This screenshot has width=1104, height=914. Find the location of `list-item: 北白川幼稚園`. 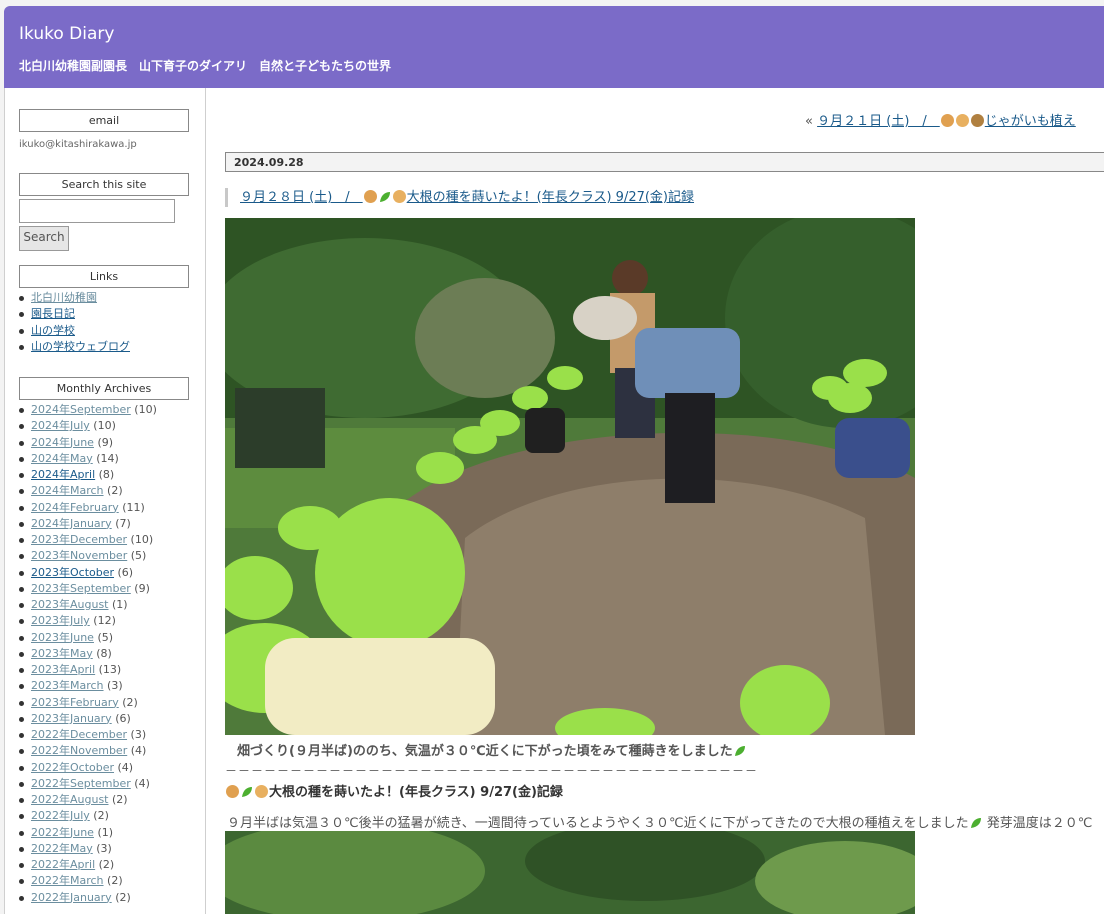

list-item: 北白川幼稚園 is located at coordinates (109, 298).